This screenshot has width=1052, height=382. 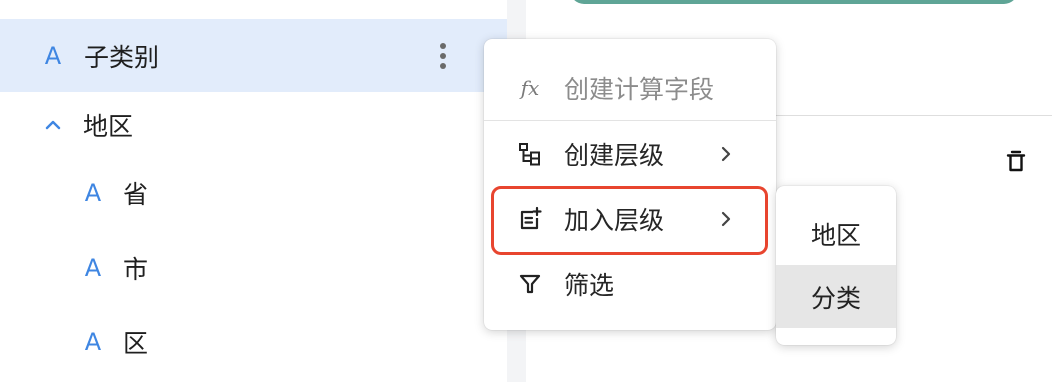 I want to click on field-group-region: 地区, so click(x=253, y=125).